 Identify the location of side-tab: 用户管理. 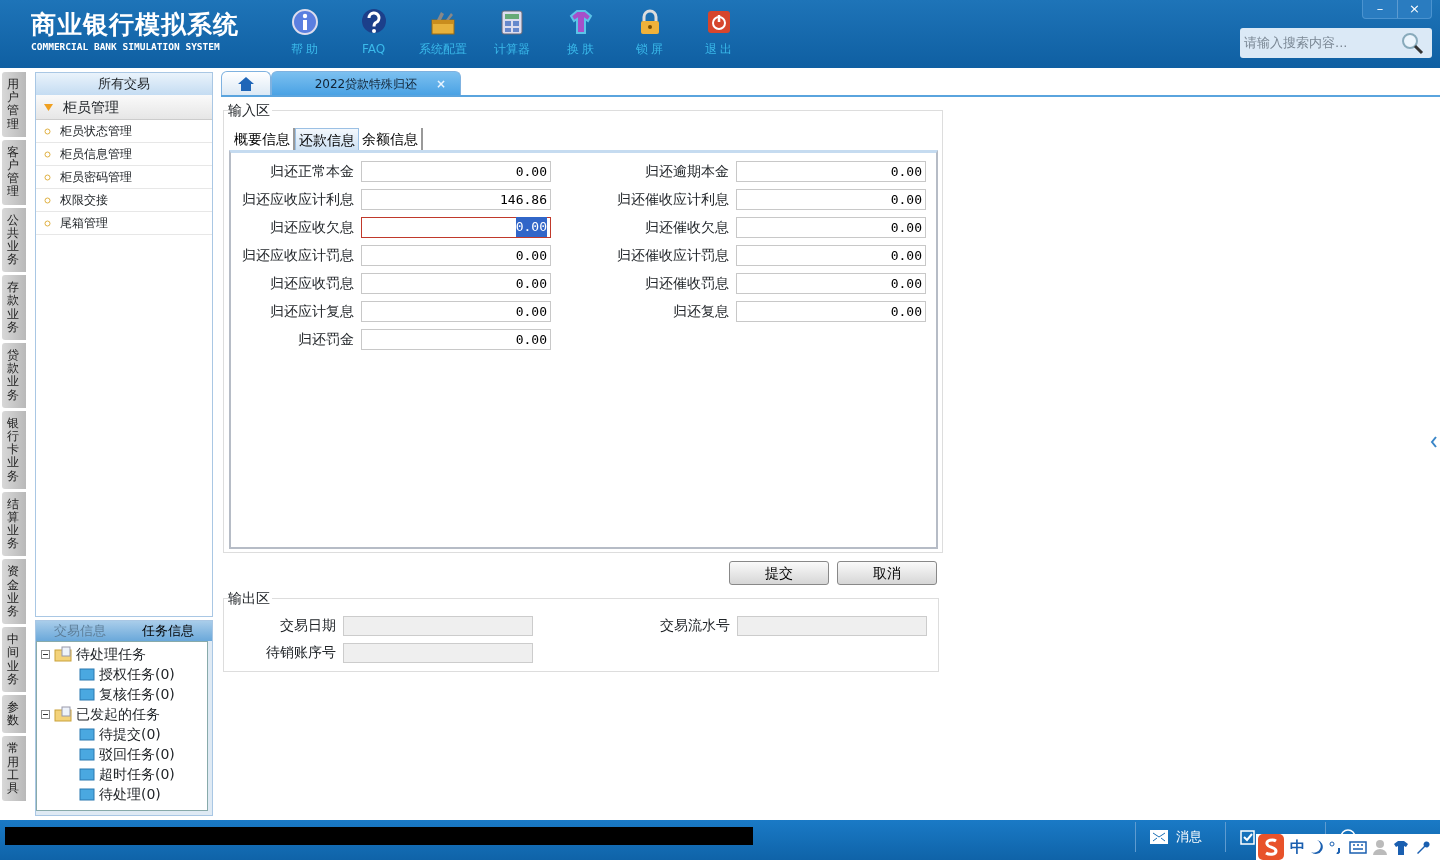
(14, 104).